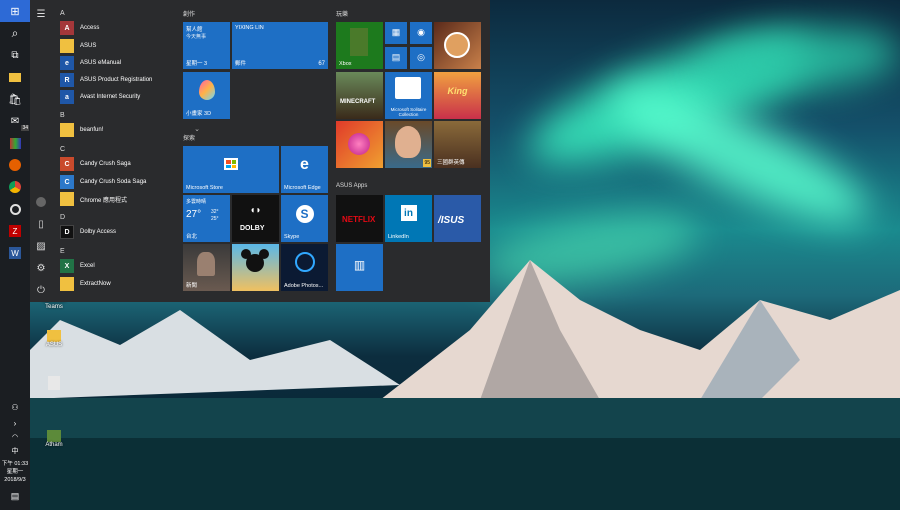  What do you see at coordinates (130, 266) in the screenshot?
I see `app-excel: X Excel` at bounding box center [130, 266].